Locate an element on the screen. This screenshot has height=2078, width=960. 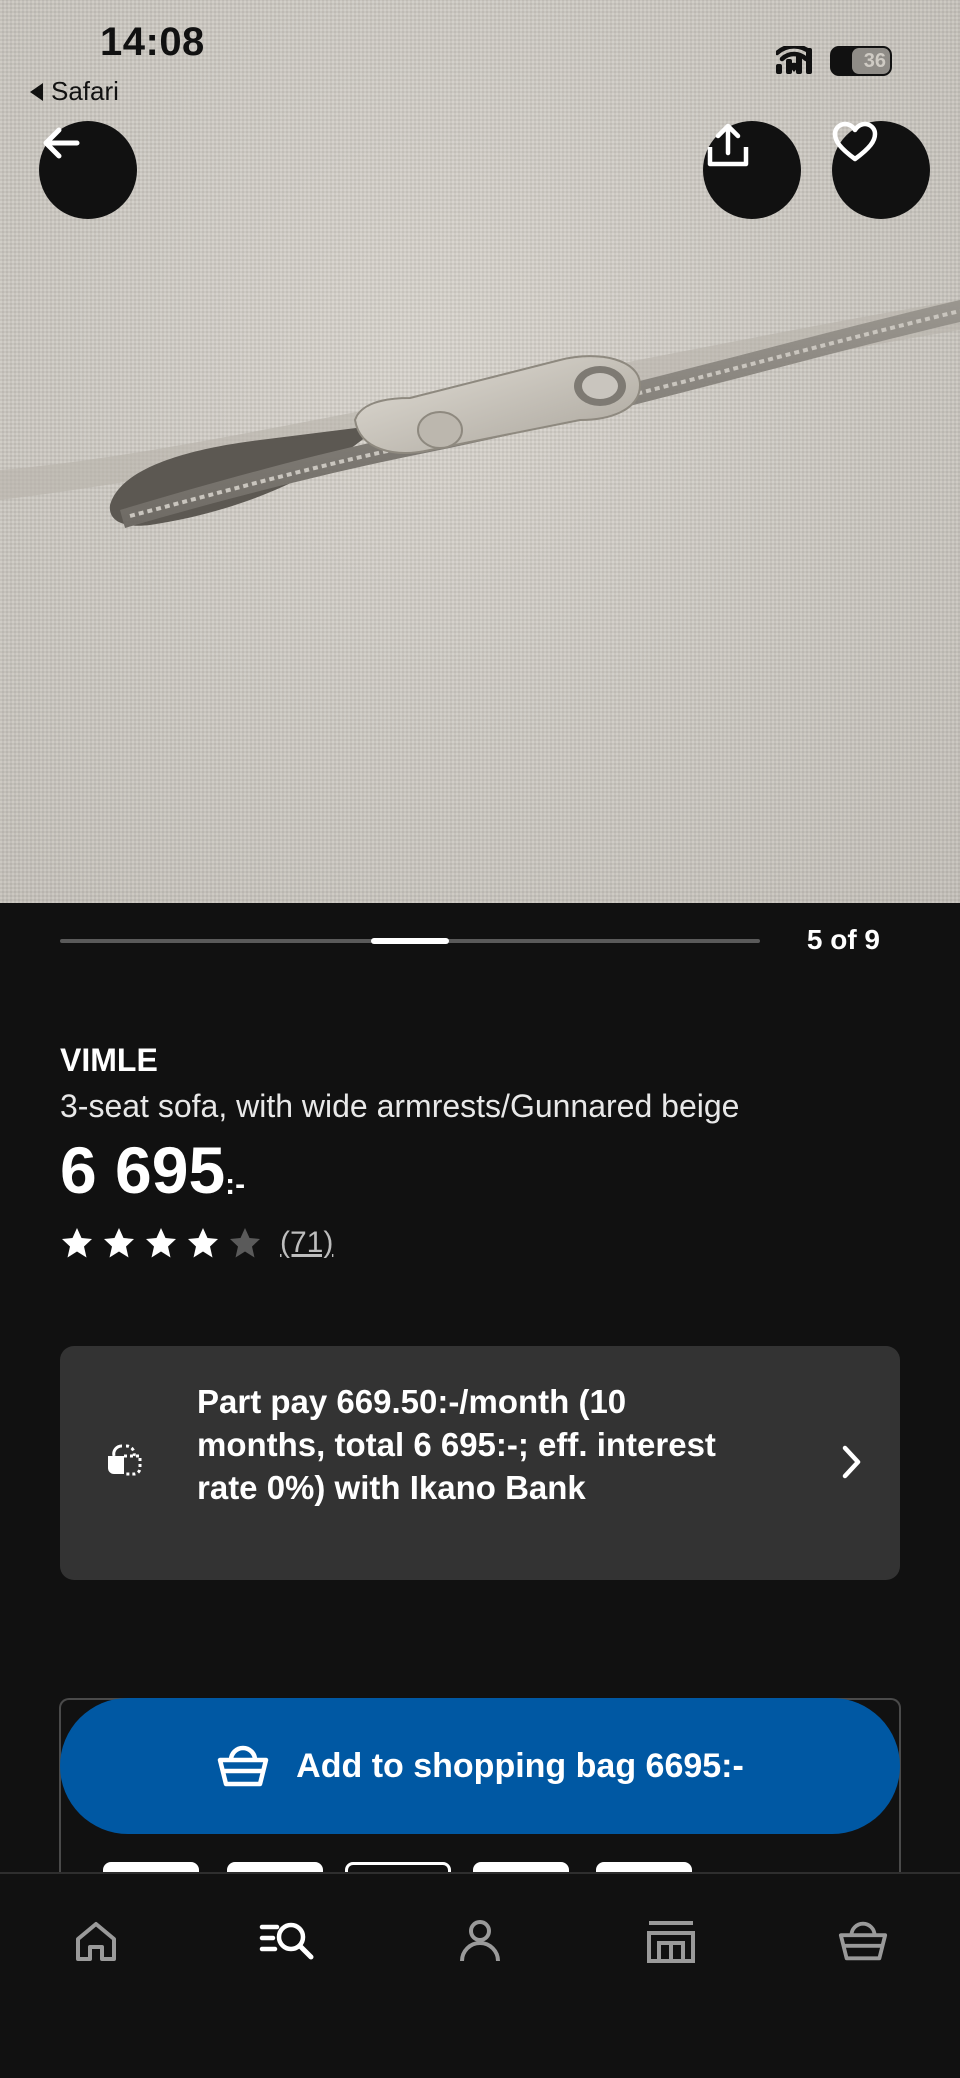
favourite-button is located at coordinates (881, 170).